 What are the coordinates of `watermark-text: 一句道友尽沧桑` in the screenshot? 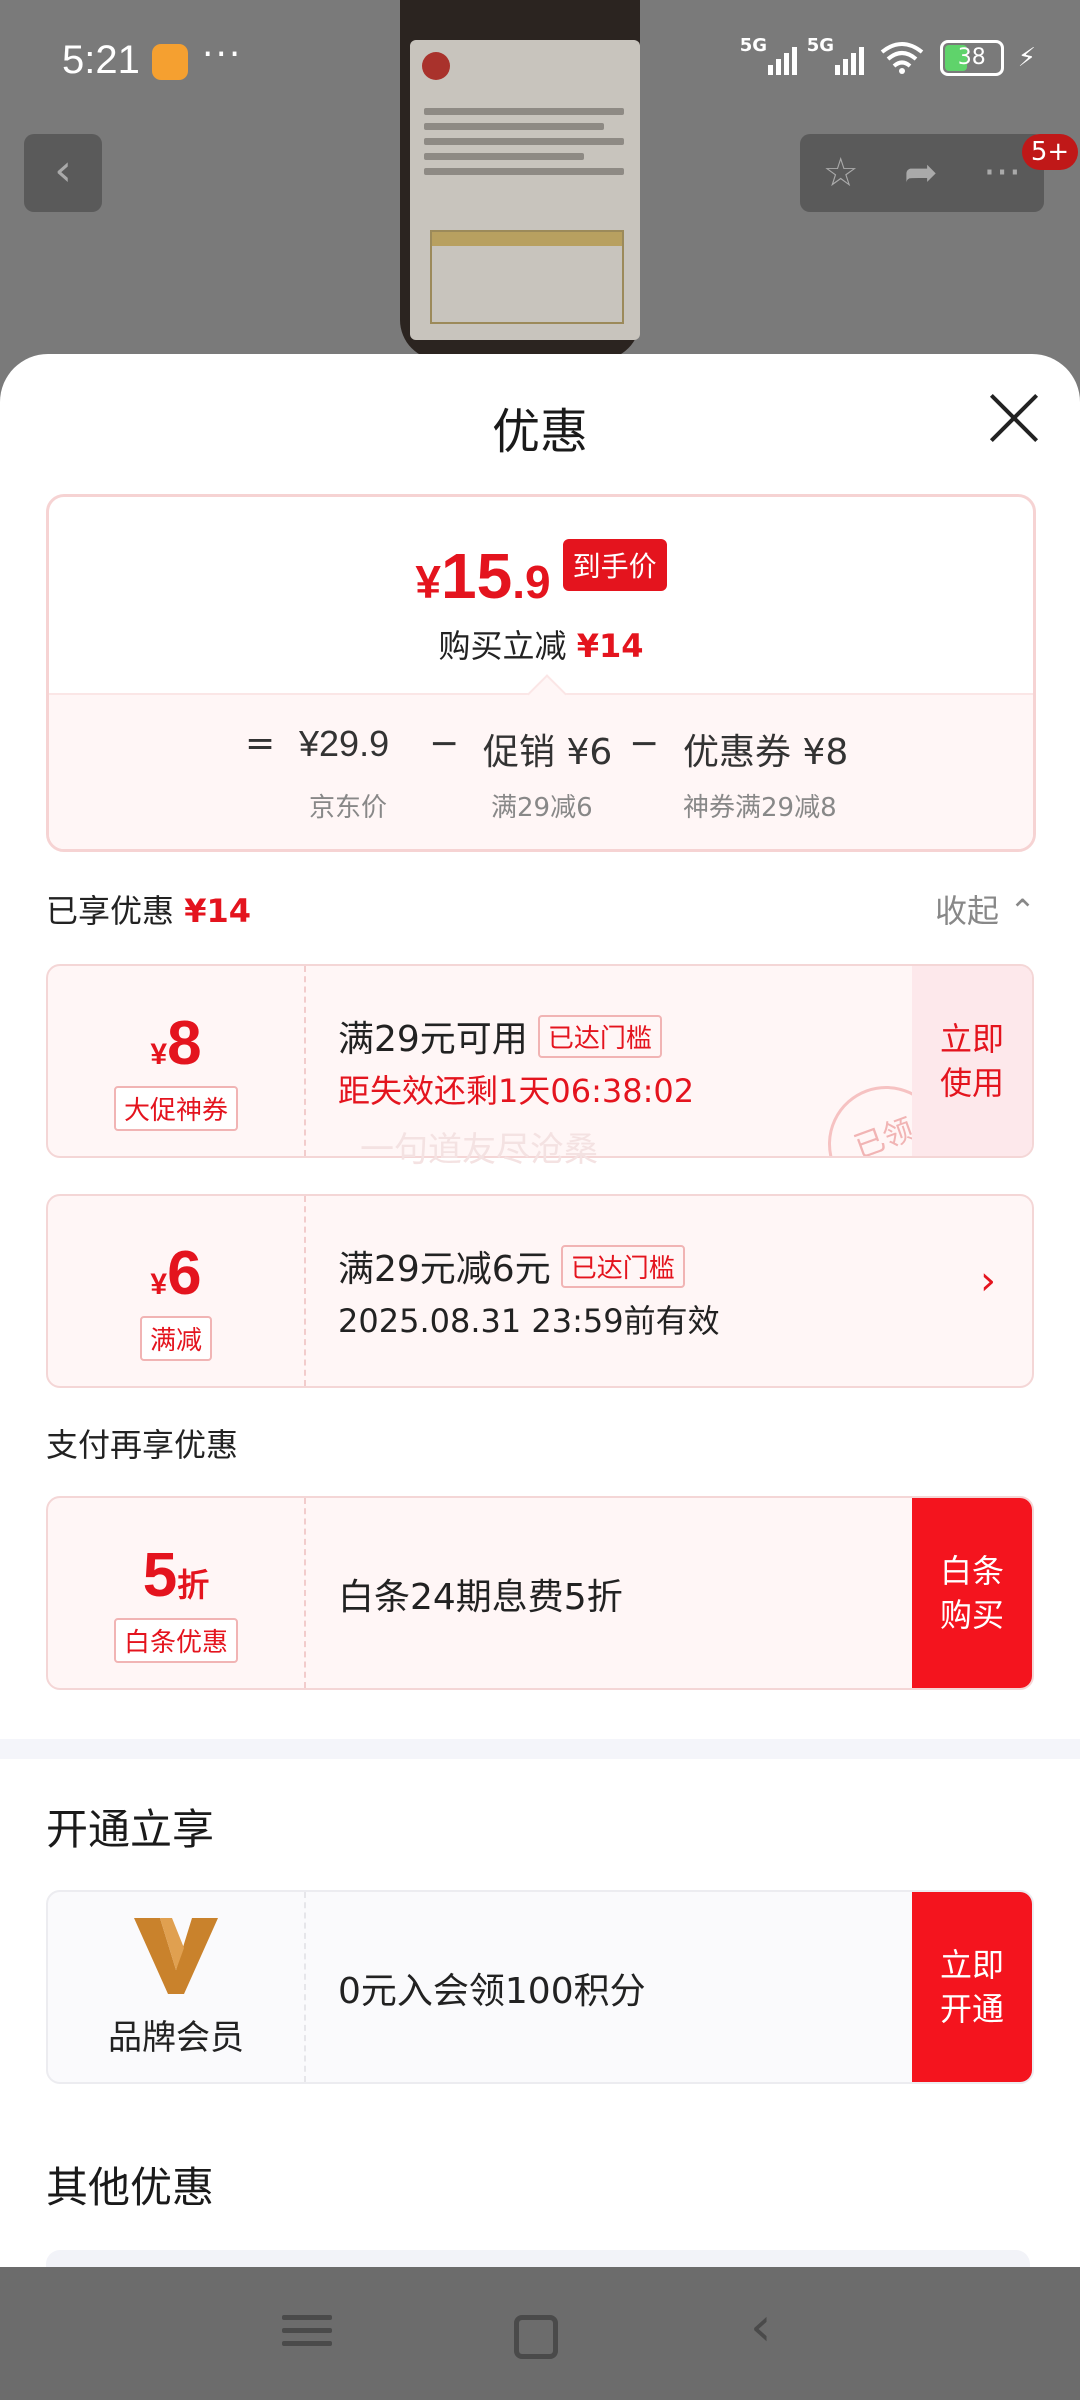 It's located at (479, 1150).